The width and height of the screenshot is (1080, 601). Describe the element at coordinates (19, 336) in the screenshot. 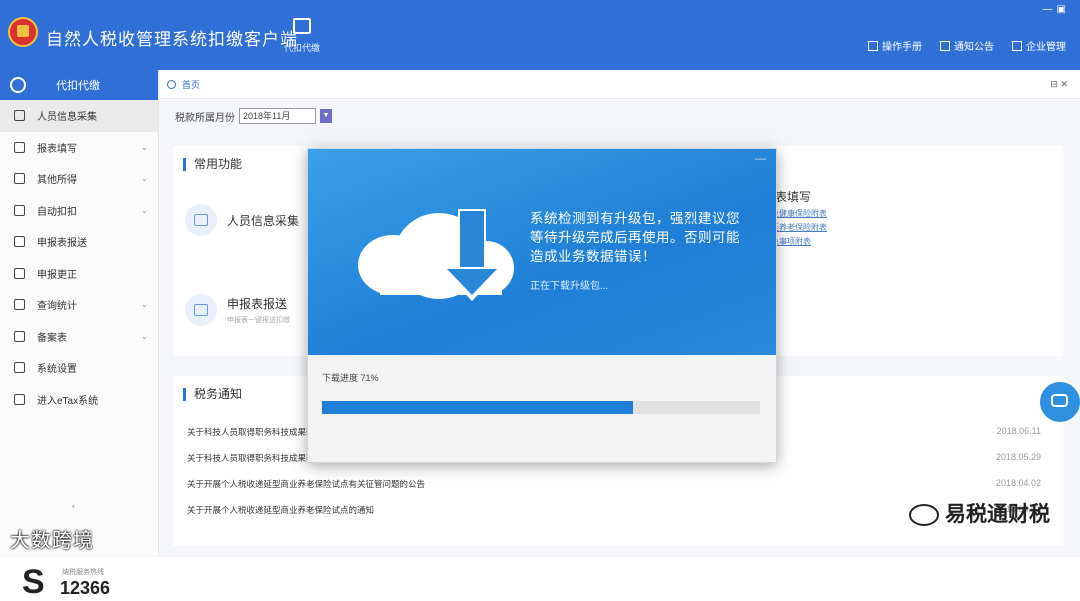

I see `file-icon` at that location.